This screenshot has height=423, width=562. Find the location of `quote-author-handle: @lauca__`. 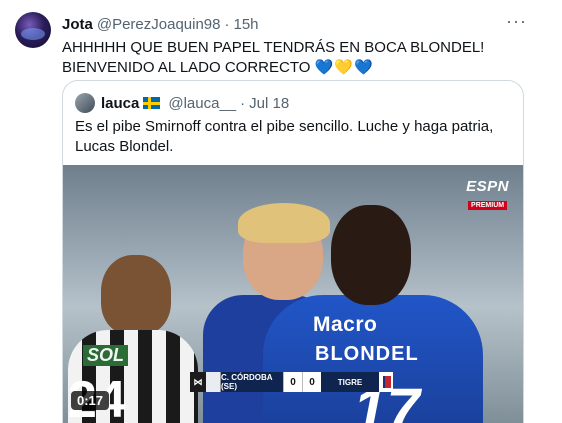

quote-author-handle: @lauca__ is located at coordinates (202, 103).